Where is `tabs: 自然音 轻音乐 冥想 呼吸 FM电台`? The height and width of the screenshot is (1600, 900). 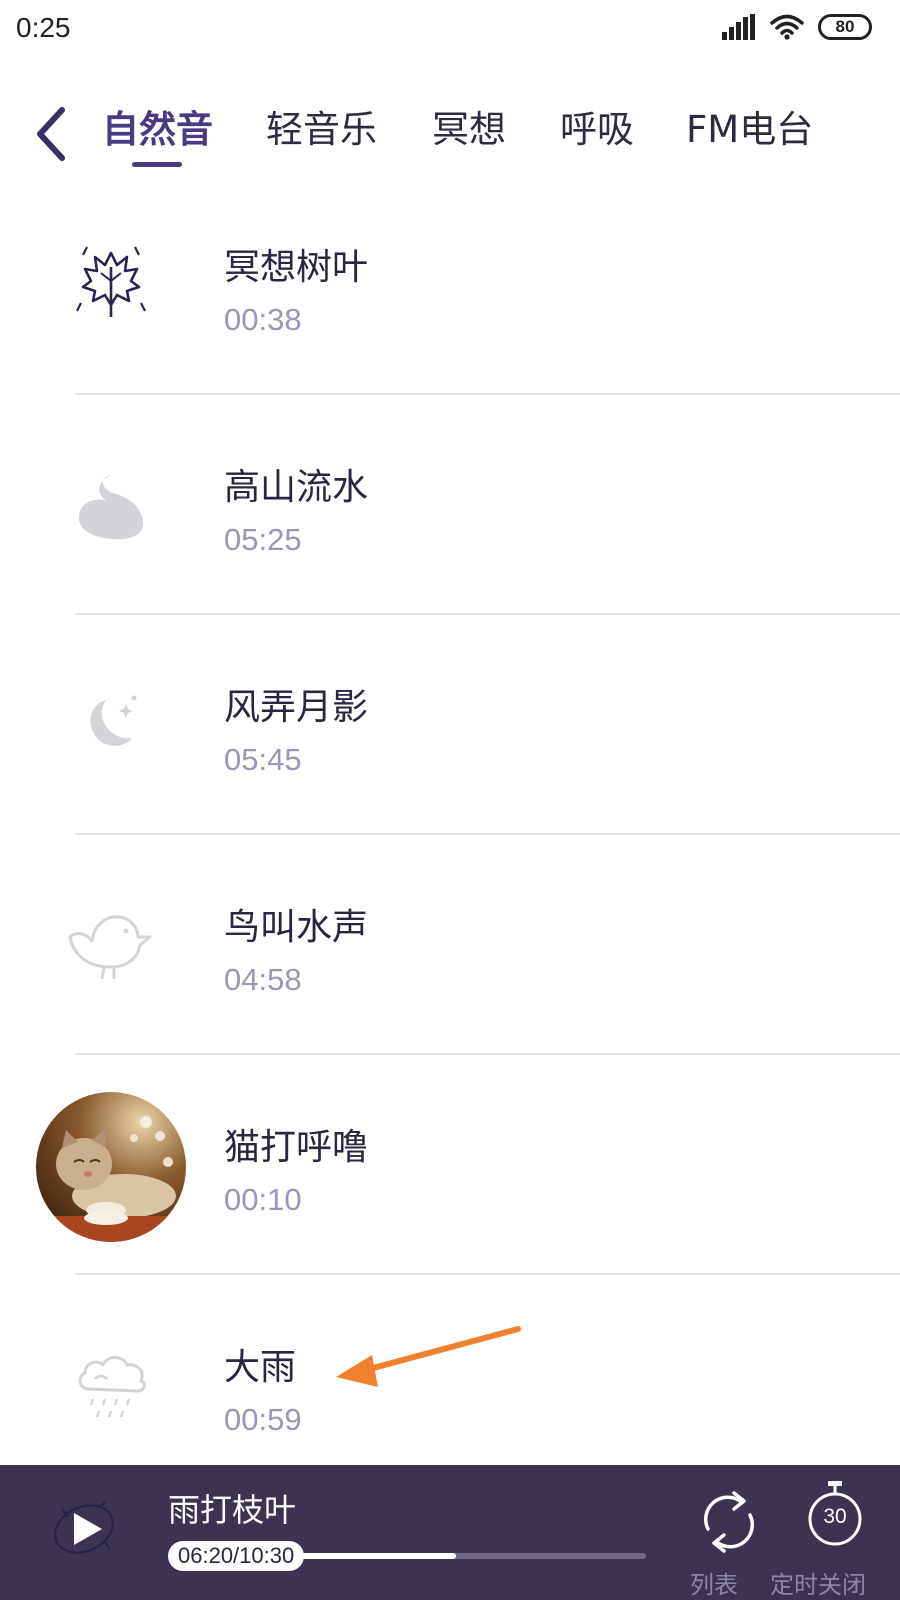 tabs: 自然音 轻音乐 冥想 呼吸 FM电台 is located at coordinates (463, 135).